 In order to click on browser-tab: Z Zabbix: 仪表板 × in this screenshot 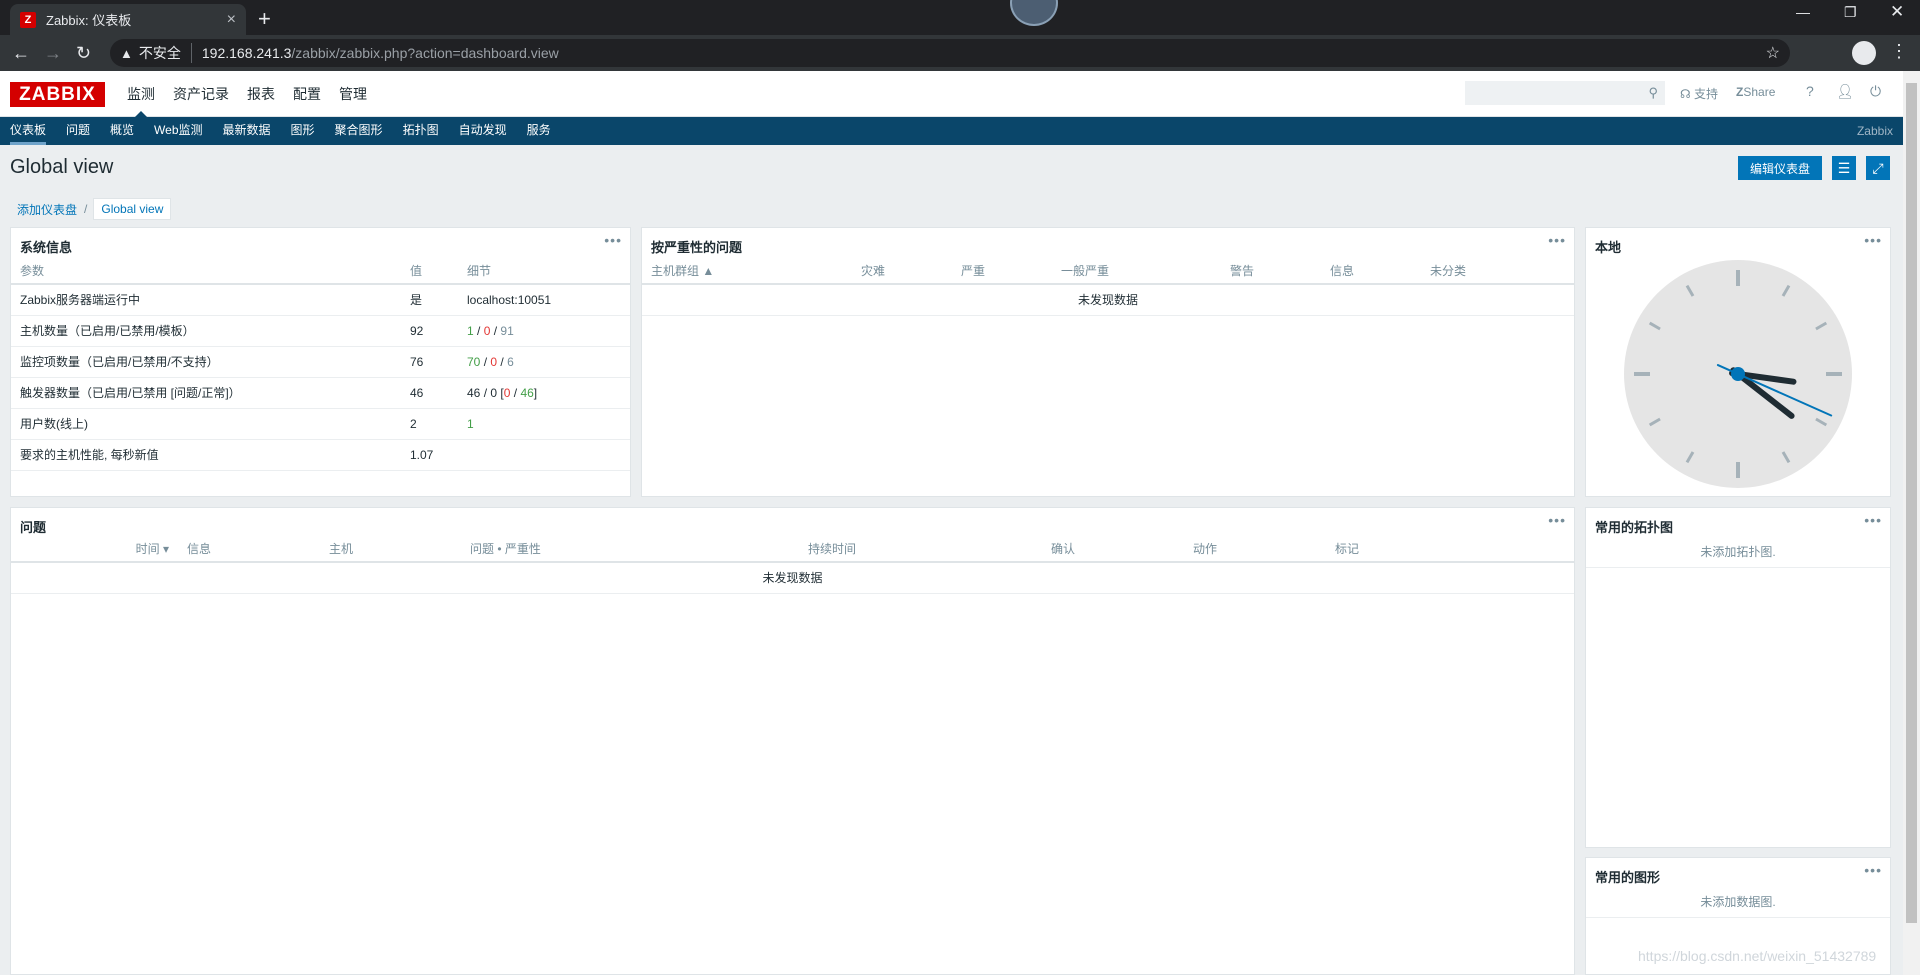, I will do `click(128, 19)`.